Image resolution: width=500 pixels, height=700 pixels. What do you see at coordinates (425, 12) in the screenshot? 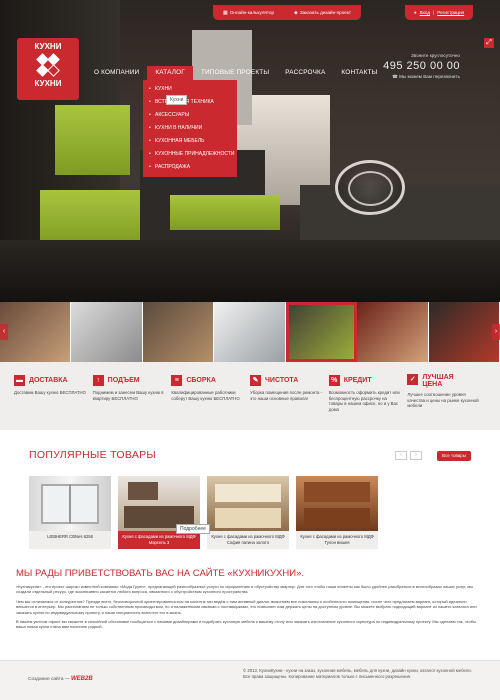
I see `login-link: Вход` at bounding box center [425, 12].